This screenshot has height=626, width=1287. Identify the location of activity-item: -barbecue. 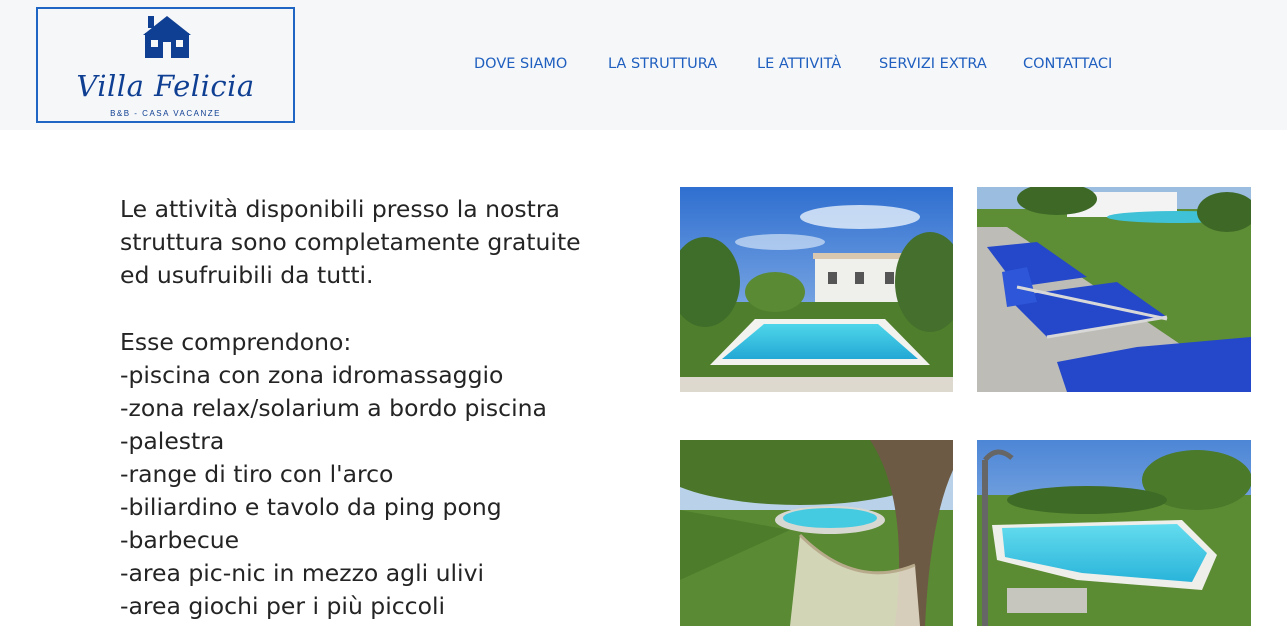
(180, 540).